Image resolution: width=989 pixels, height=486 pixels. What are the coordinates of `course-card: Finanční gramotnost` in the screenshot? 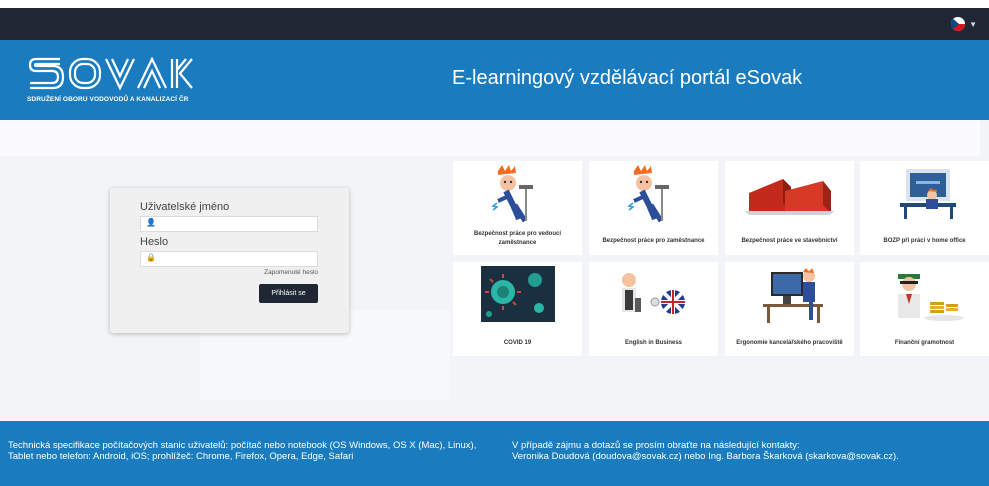 It's located at (924, 309).